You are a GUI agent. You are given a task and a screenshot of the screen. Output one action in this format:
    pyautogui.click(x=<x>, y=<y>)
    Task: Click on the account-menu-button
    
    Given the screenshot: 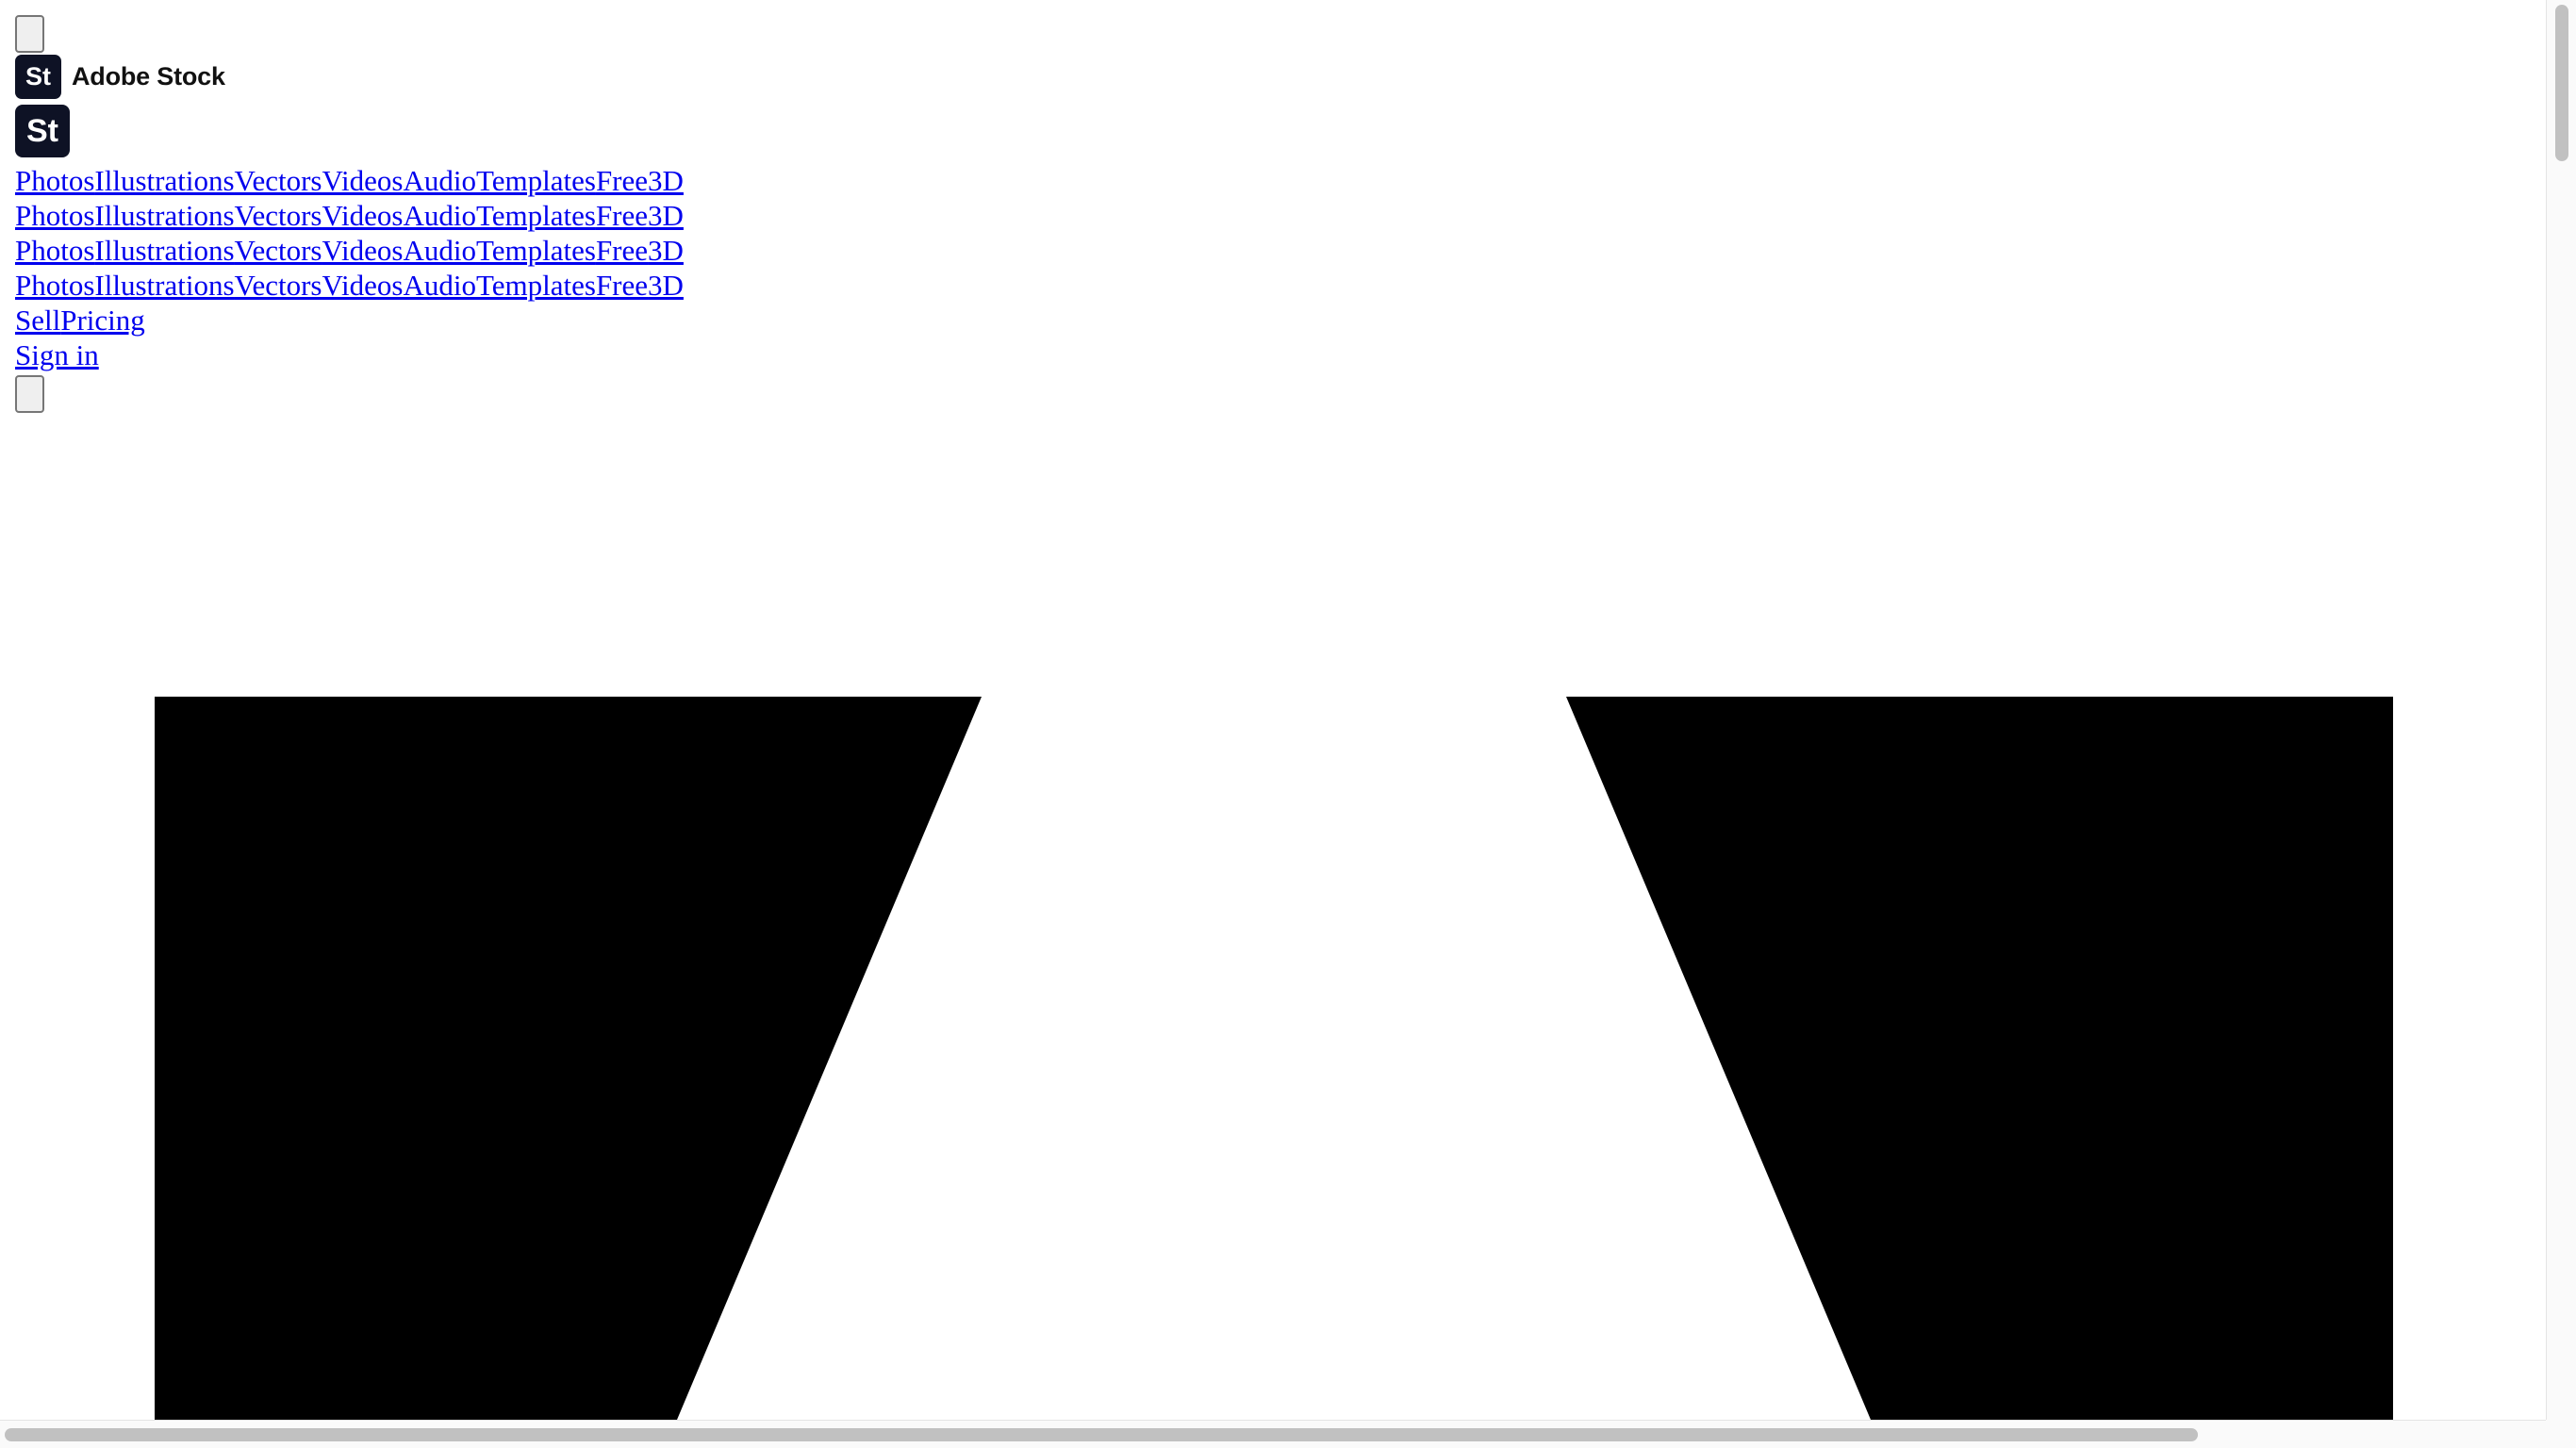 What is the action you would take?
    pyautogui.click(x=29, y=394)
    